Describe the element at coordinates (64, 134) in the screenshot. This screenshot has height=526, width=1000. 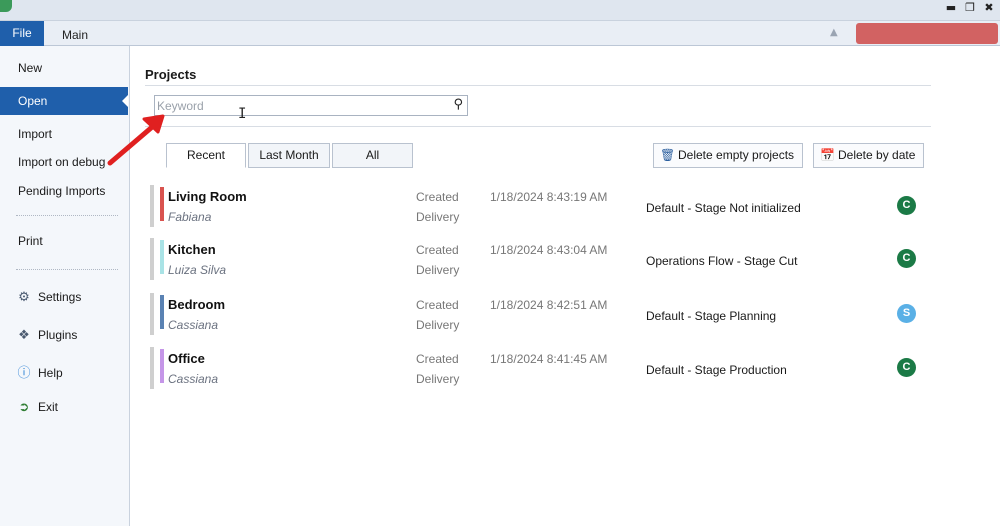
I see `menu-item-import: Import` at that location.